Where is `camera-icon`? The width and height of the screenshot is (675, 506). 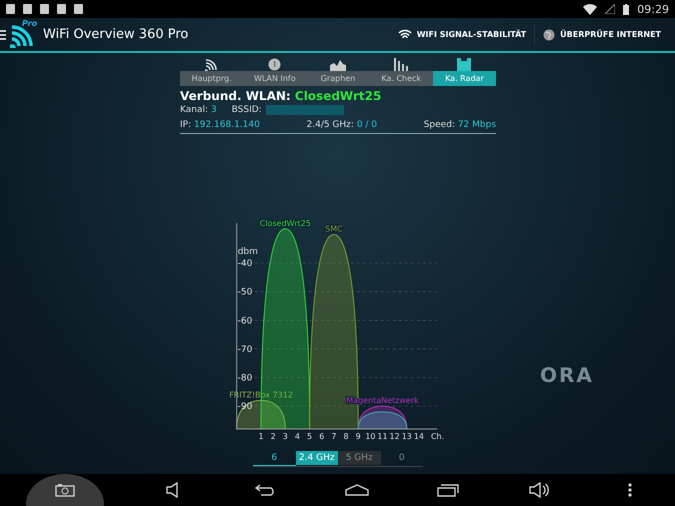 camera-icon is located at coordinates (64, 490).